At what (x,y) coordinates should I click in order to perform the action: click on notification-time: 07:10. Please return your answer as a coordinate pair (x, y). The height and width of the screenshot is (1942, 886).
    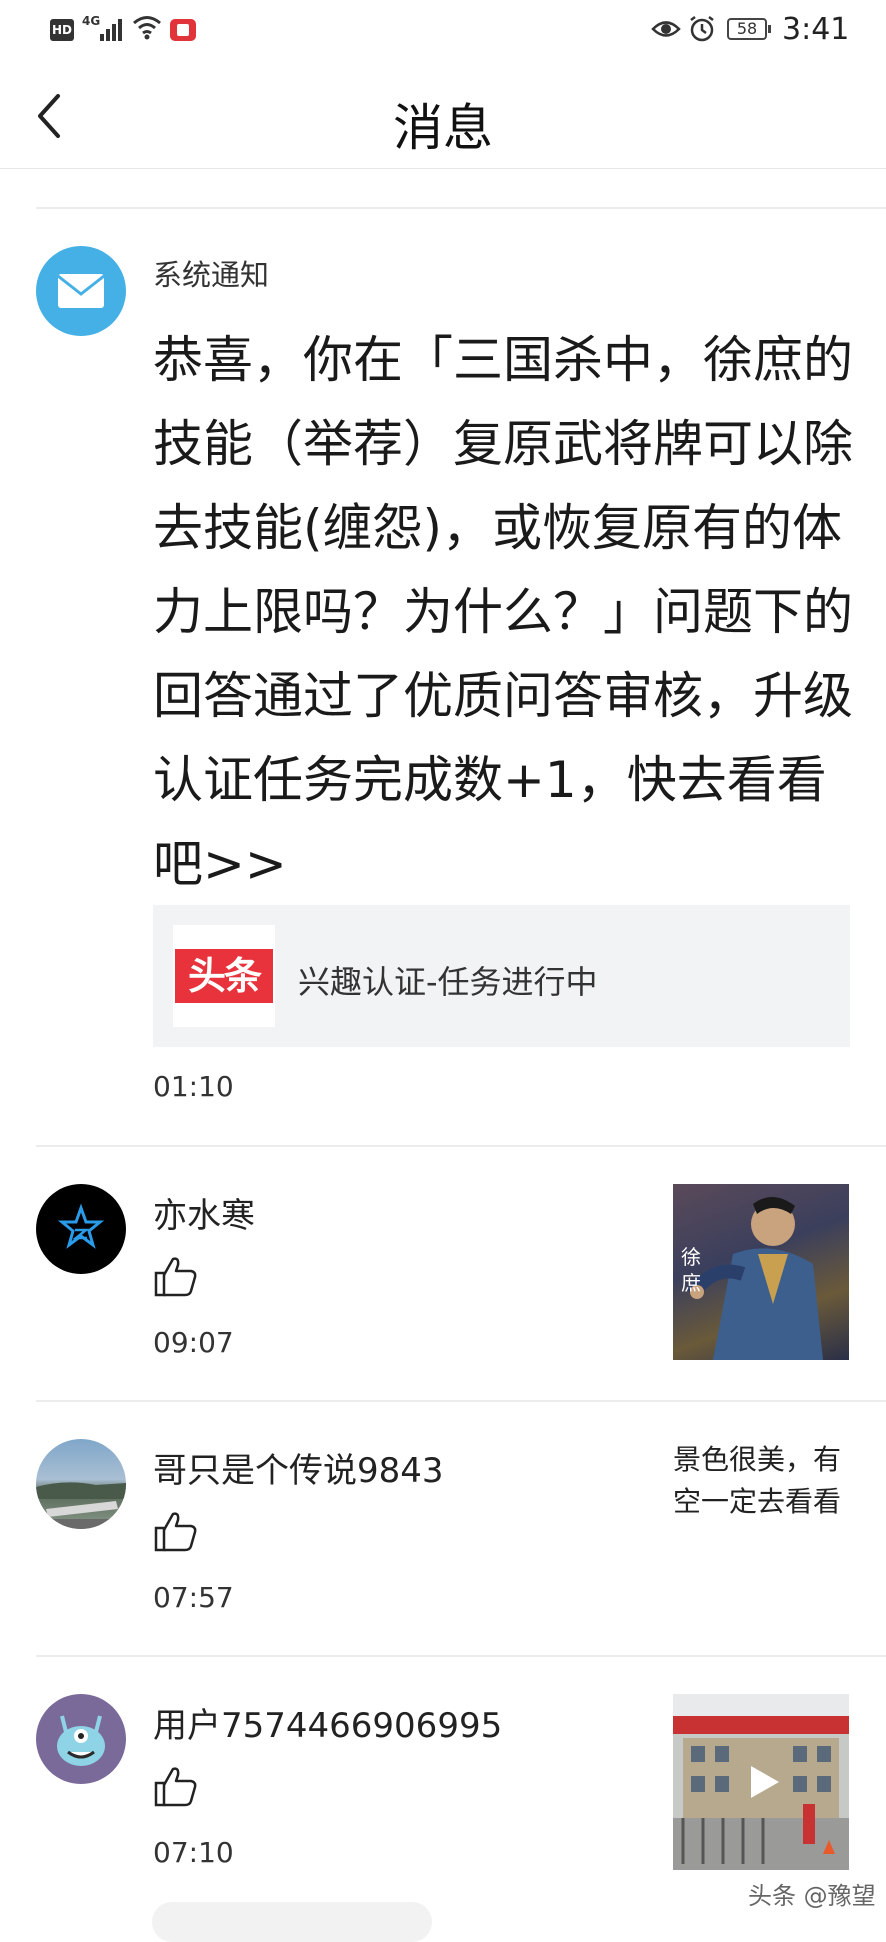
    Looking at the image, I should click on (193, 1852).